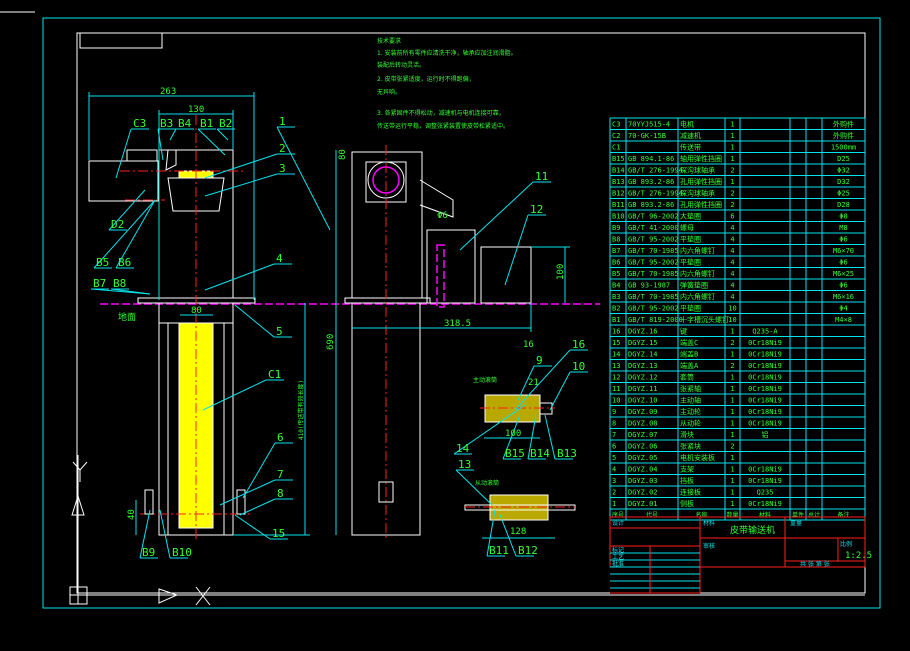  I want to click on bom-cell: GB/T 95-2002, so click(653, 309).